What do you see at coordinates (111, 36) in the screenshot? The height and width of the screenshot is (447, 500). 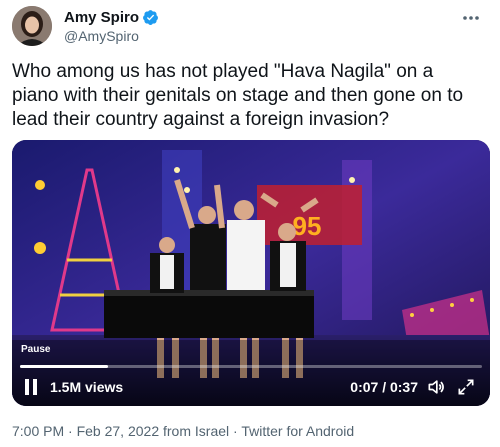 I see `user-handle: @AmySpiro` at bounding box center [111, 36].